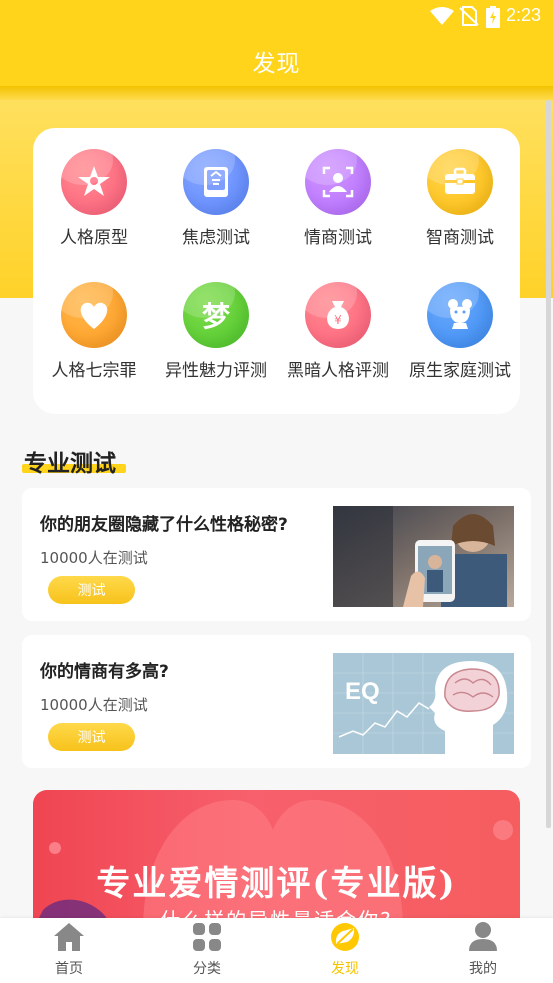 Image resolution: width=553 pixels, height=983 pixels. I want to click on test-card: 你的朋友圈隐藏了什么性格秘密? 10000人在测试 测试, so click(276, 554).